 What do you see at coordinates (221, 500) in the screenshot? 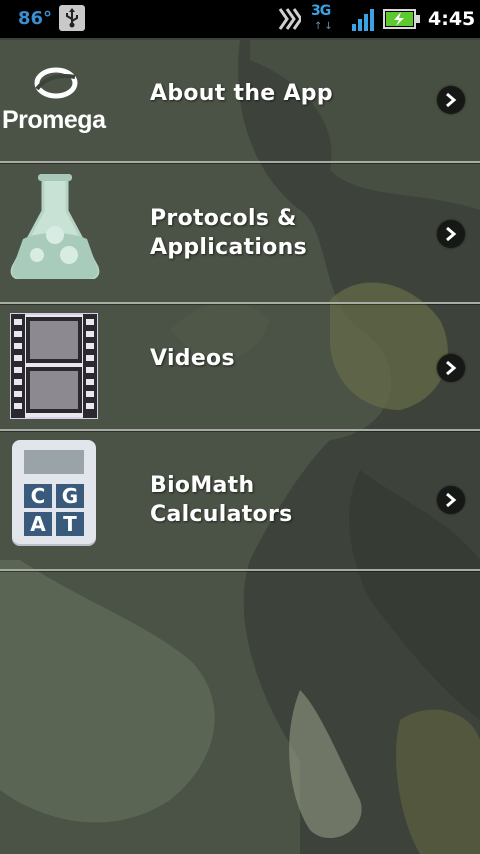
I see `biomath-label: BioMath Calculators` at bounding box center [221, 500].